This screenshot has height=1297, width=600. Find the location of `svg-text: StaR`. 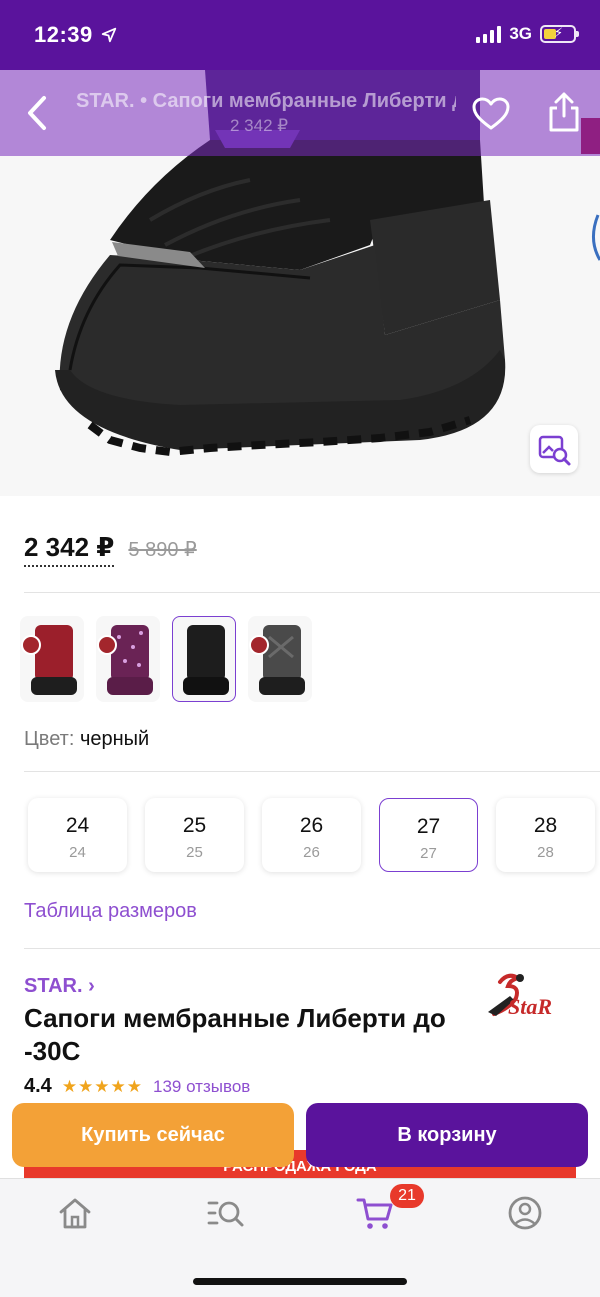

svg-text: StaR is located at coordinates (530, 1006).